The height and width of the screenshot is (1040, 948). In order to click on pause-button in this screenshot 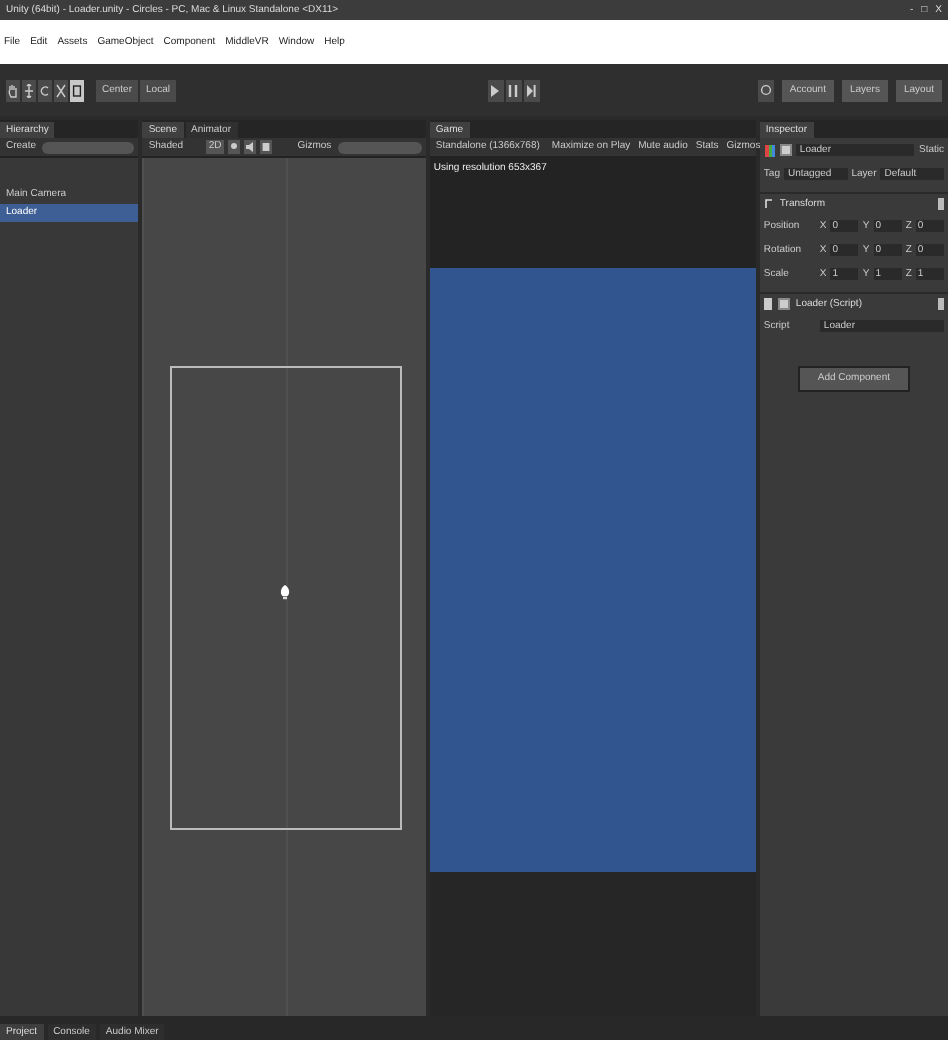, I will do `click(513, 90)`.